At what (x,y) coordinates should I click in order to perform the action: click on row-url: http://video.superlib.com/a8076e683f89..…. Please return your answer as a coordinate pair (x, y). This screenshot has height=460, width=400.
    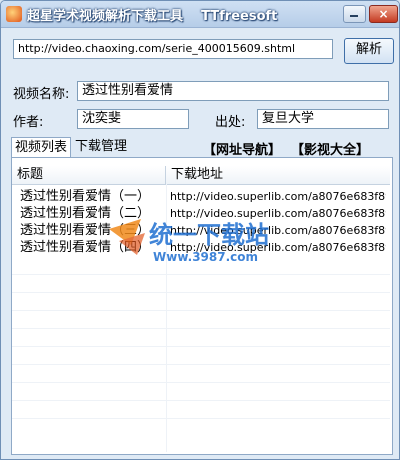
    Looking at the image, I should click on (278, 196).